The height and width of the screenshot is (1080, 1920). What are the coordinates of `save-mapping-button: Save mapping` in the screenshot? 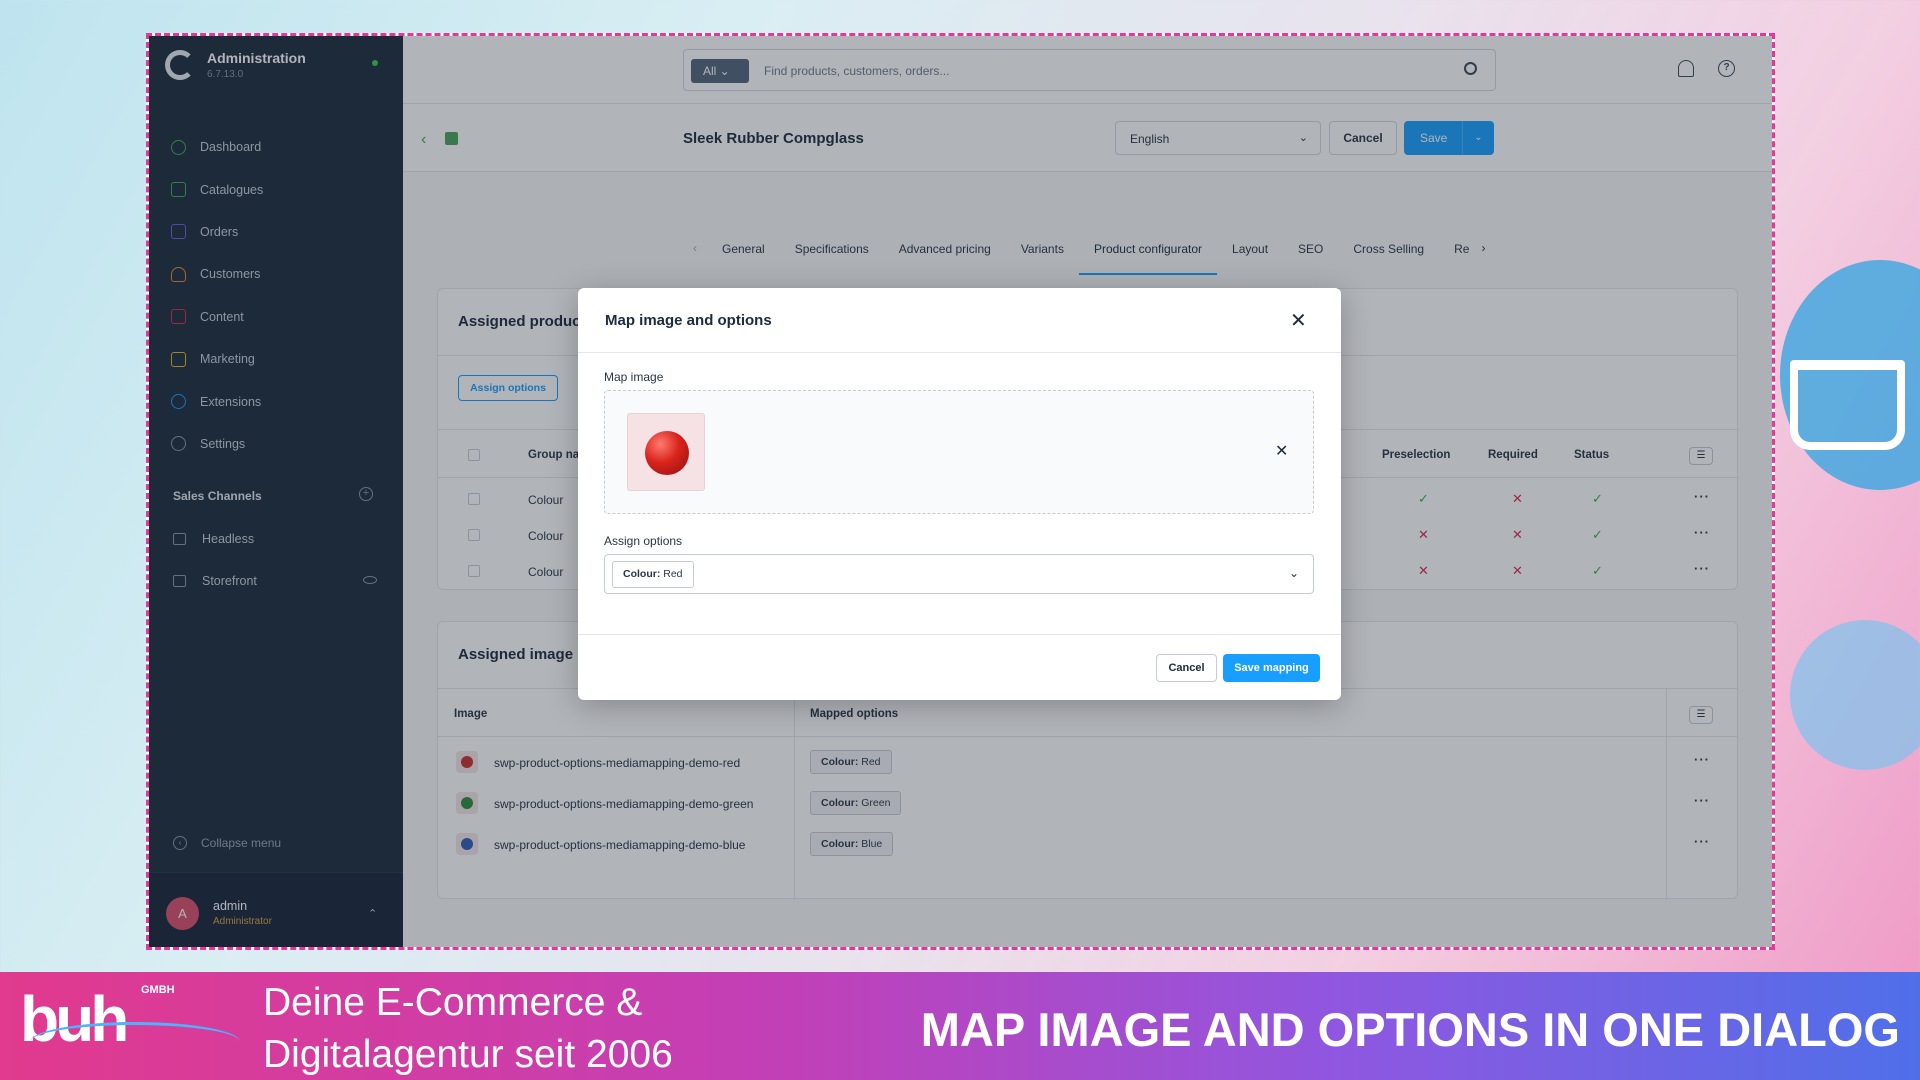 It's located at (1271, 668).